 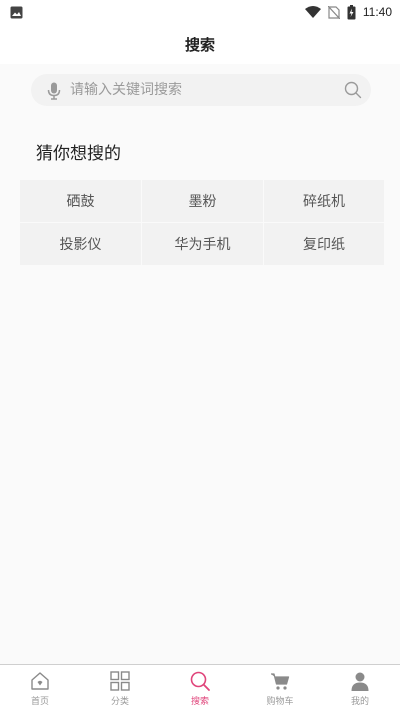 What do you see at coordinates (202, 244) in the screenshot?
I see `suggestion-item: 华为手机` at bounding box center [202, 244].